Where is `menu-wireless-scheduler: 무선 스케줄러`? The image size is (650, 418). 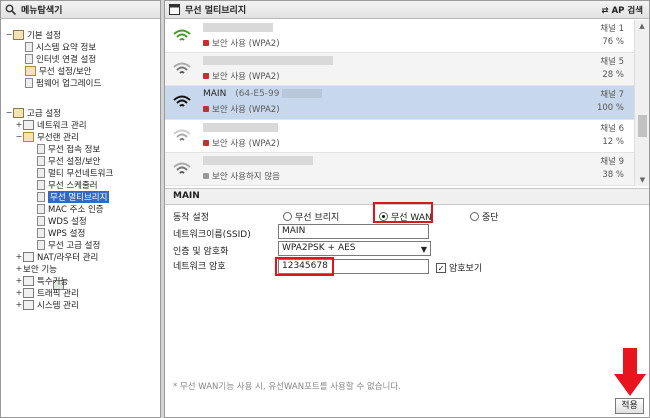
menu-wireless-scheduler: 무선 스케줄러 is located at coordinates (67, 185).